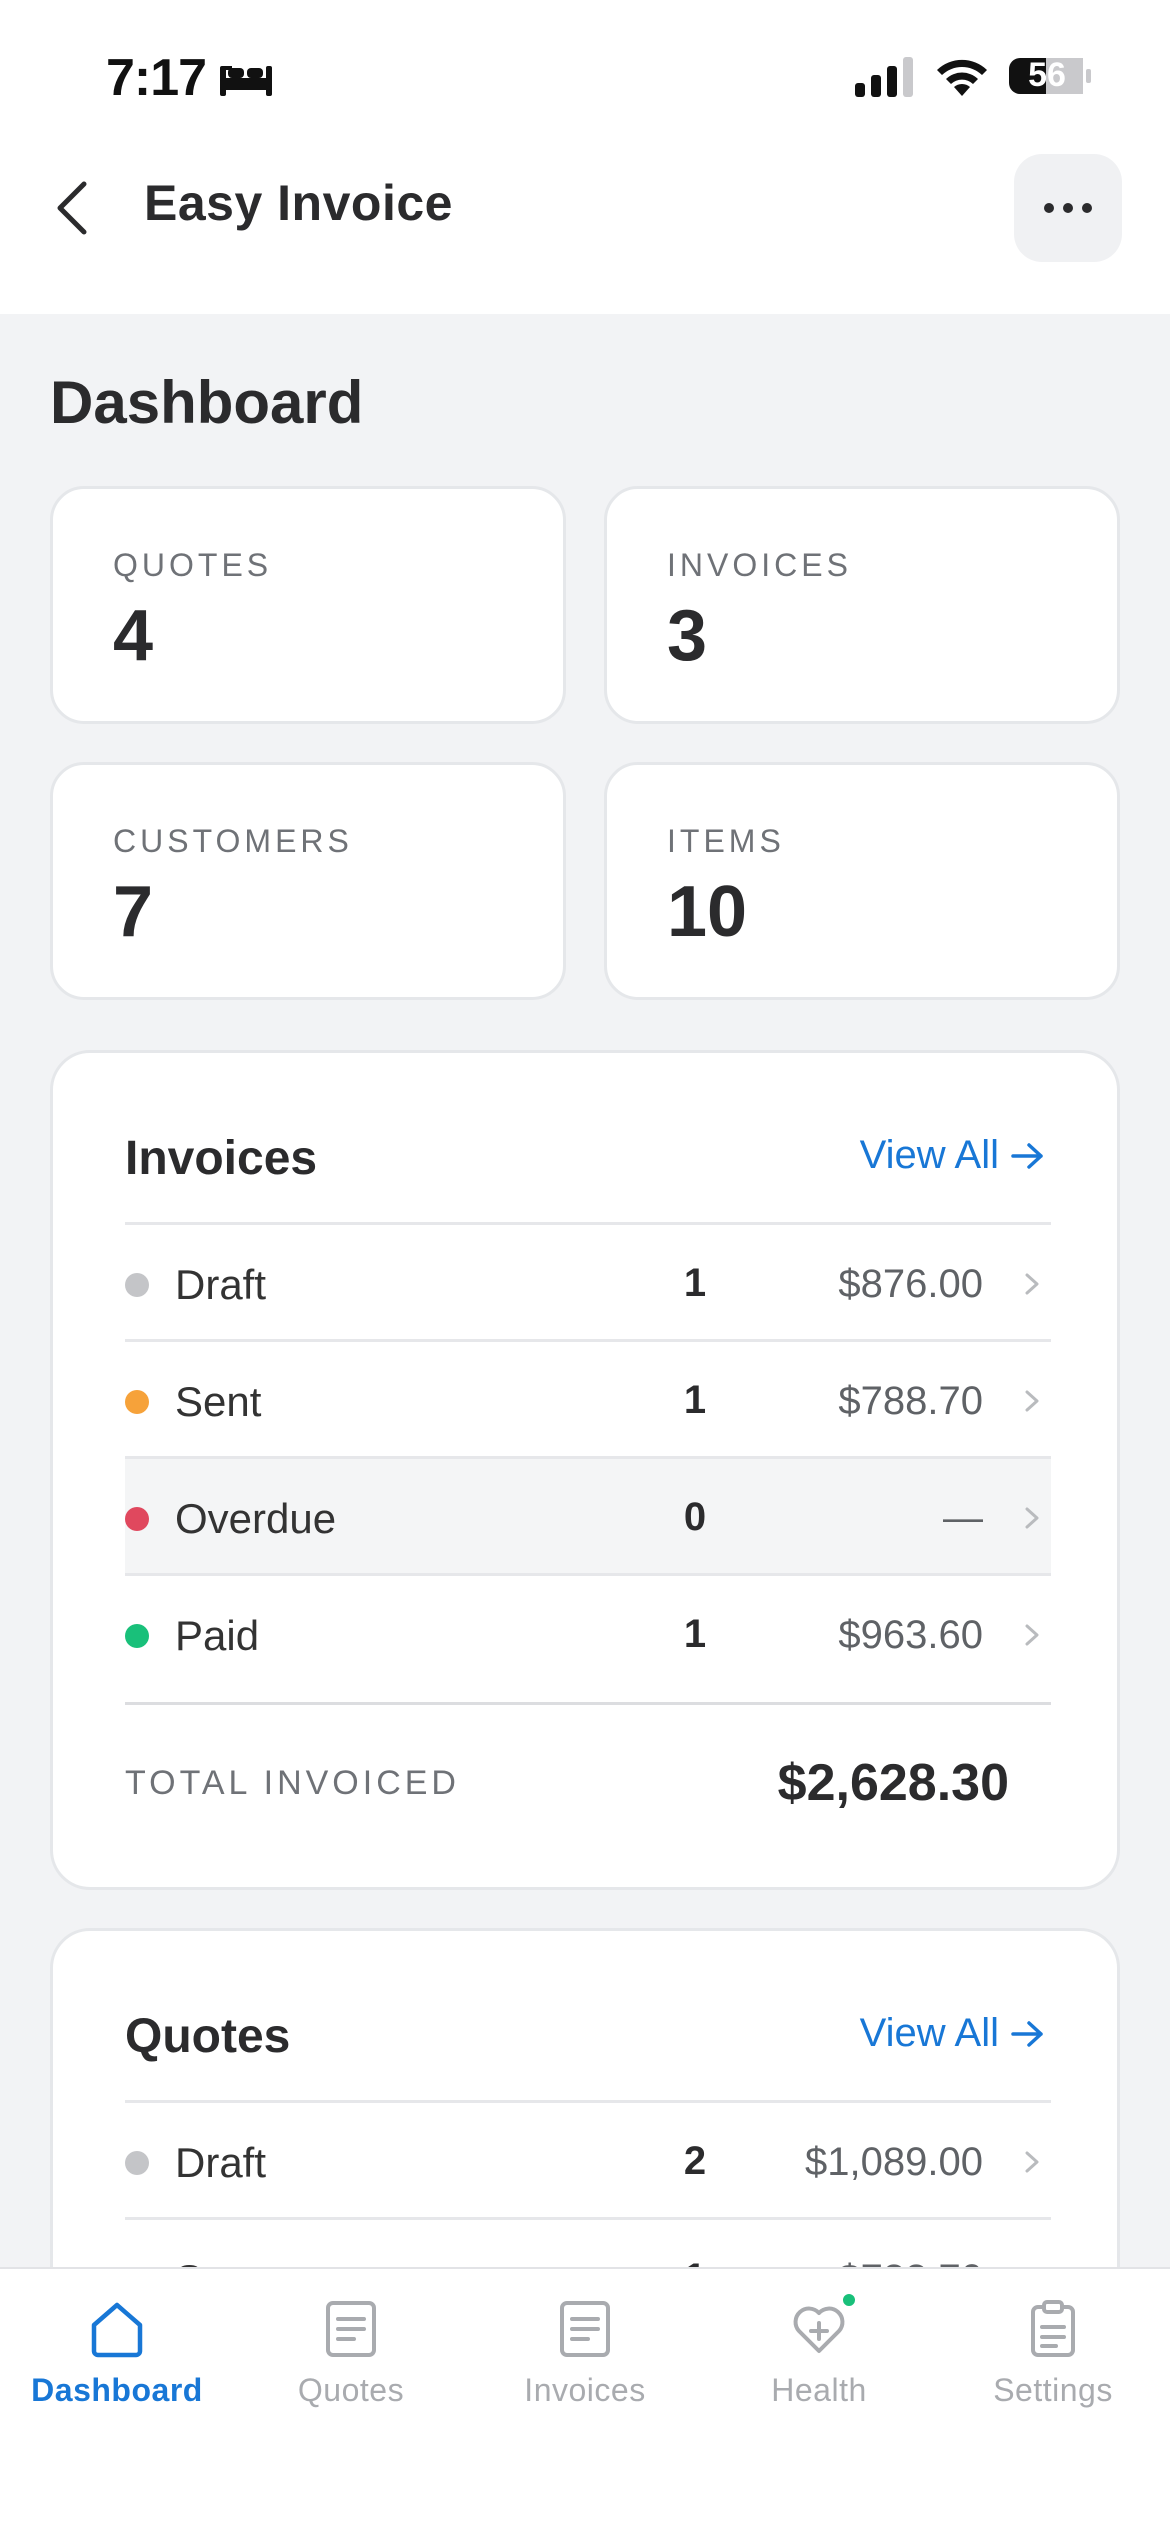  I want to click on clipboard-icon, so click(1053, 2328).